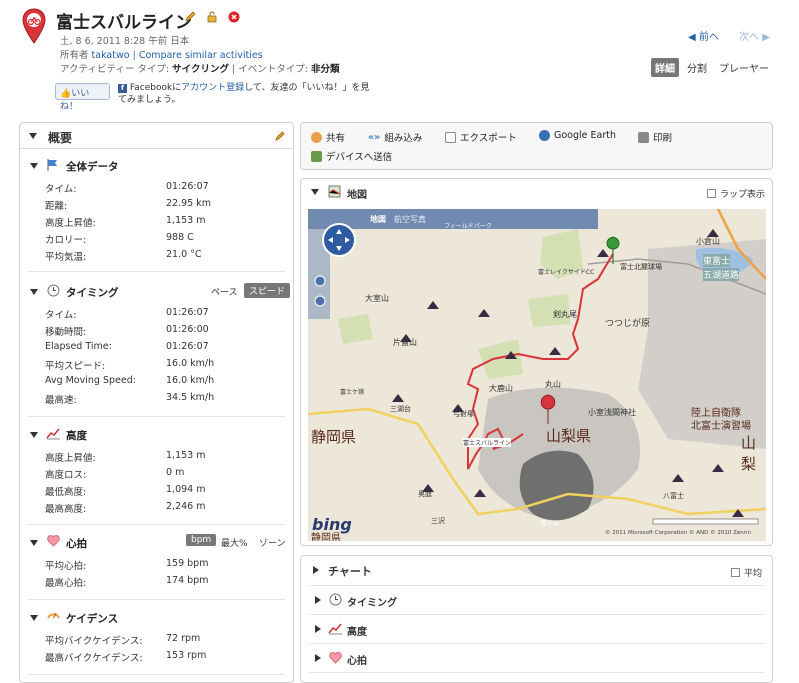 Image resolution: width=799 pixels, height=683 pixels. I want to click on account-register-link: アカウント登録, so click(212, 88).